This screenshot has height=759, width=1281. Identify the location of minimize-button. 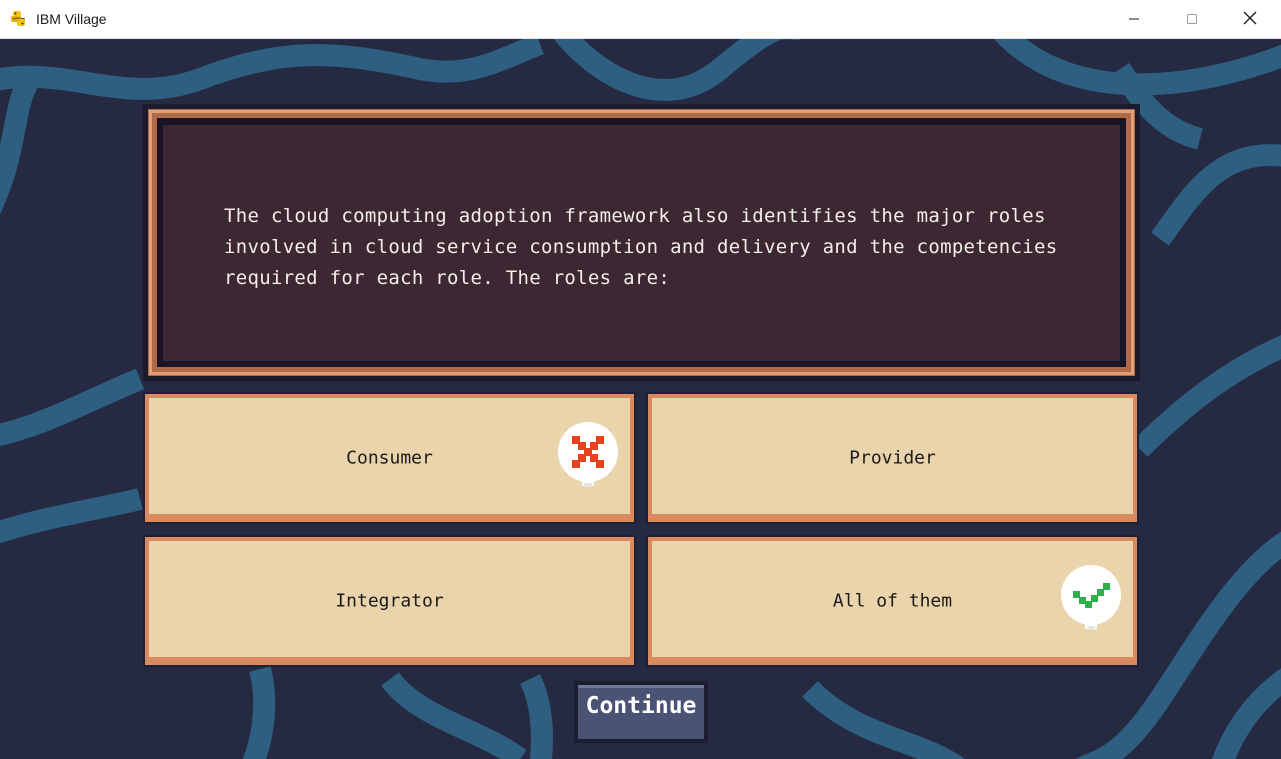
(1134, 19).